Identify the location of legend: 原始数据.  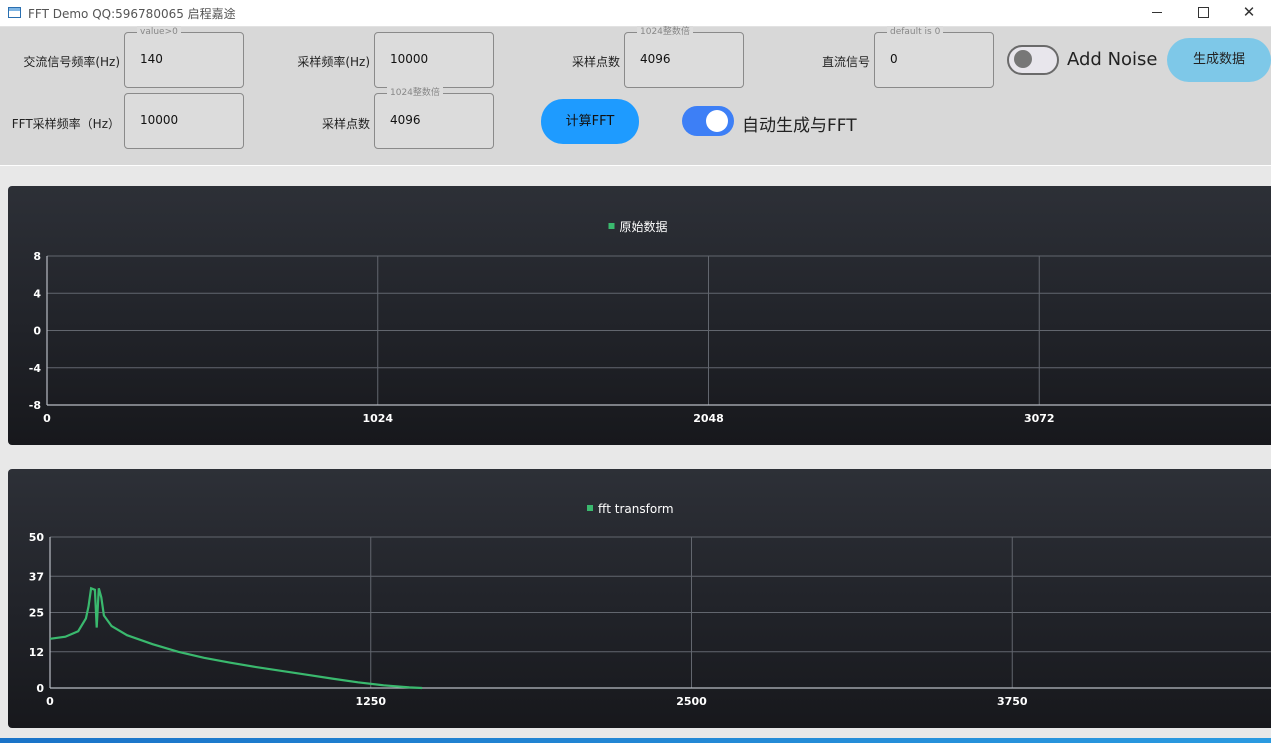
(638, 226).